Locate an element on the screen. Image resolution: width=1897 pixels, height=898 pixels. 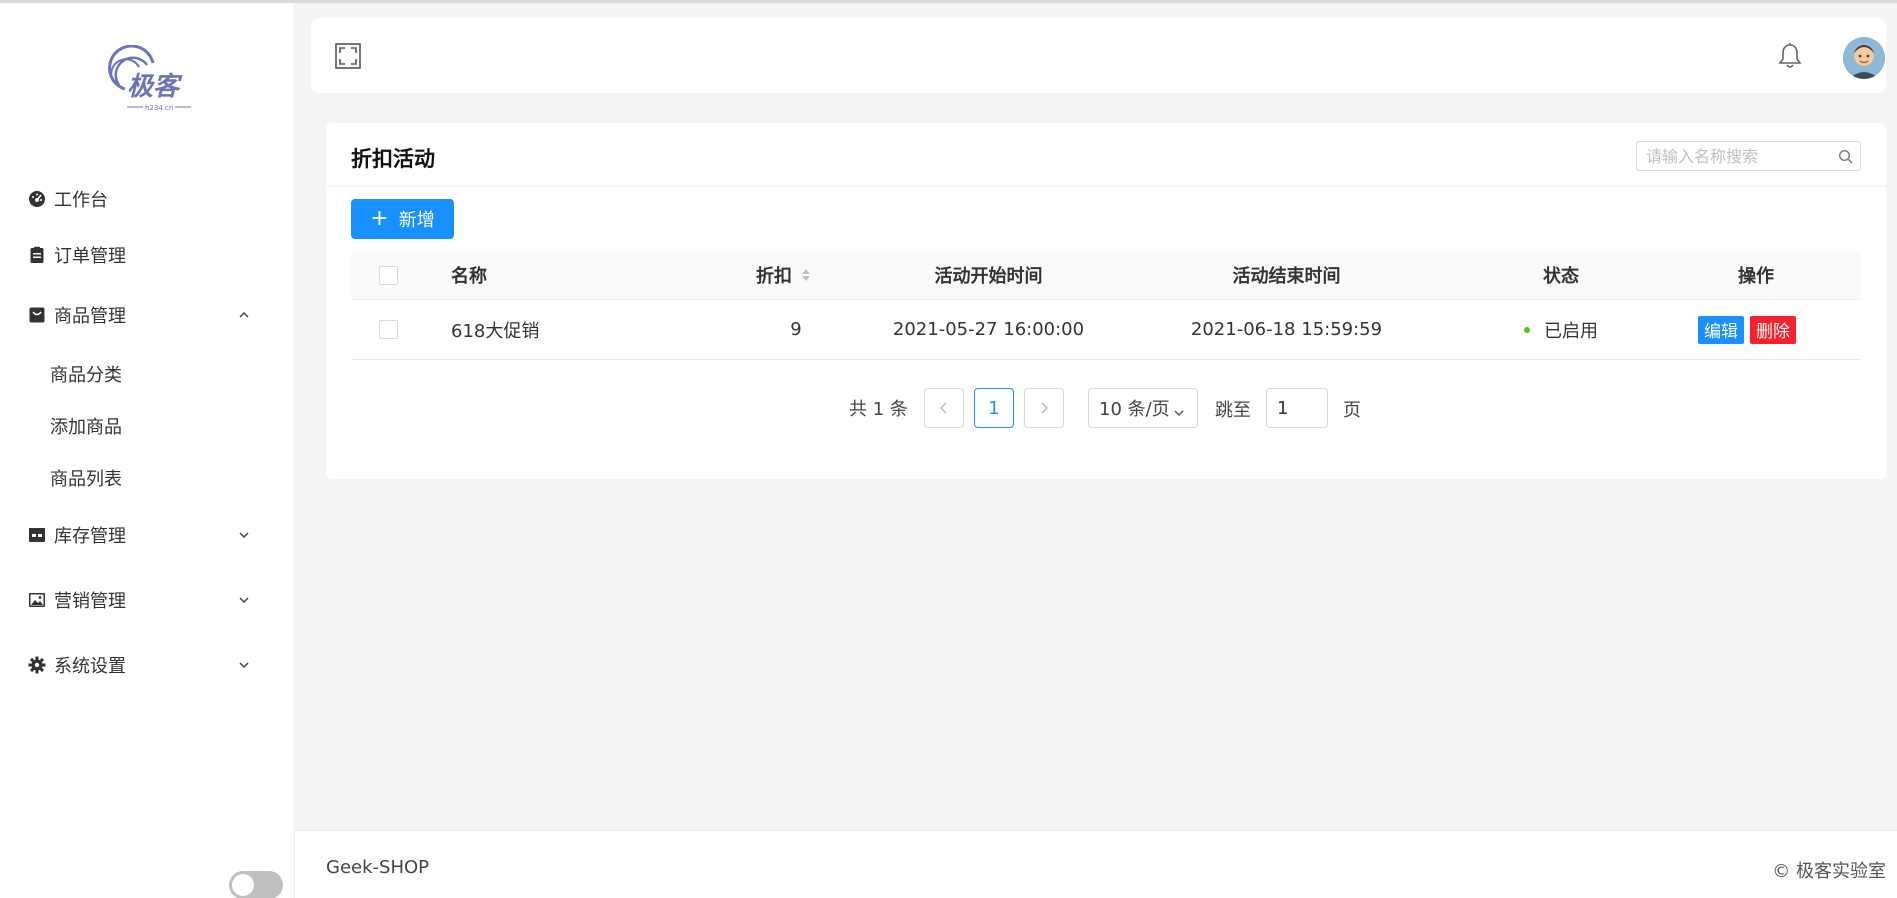
cell-end-time: 2021-06-18 15:59:59 is located at coordinates (1286, 329).